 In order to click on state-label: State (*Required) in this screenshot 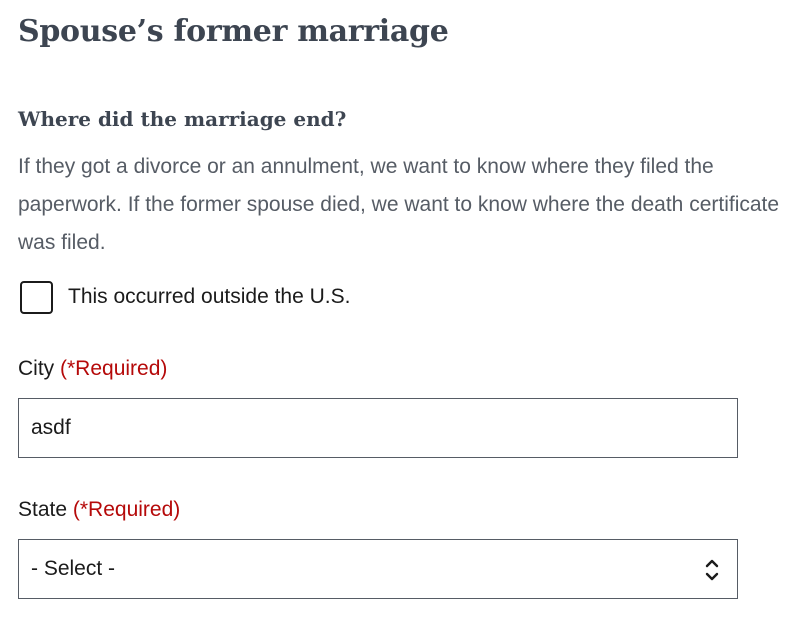, I will do `click(99, 510)`.